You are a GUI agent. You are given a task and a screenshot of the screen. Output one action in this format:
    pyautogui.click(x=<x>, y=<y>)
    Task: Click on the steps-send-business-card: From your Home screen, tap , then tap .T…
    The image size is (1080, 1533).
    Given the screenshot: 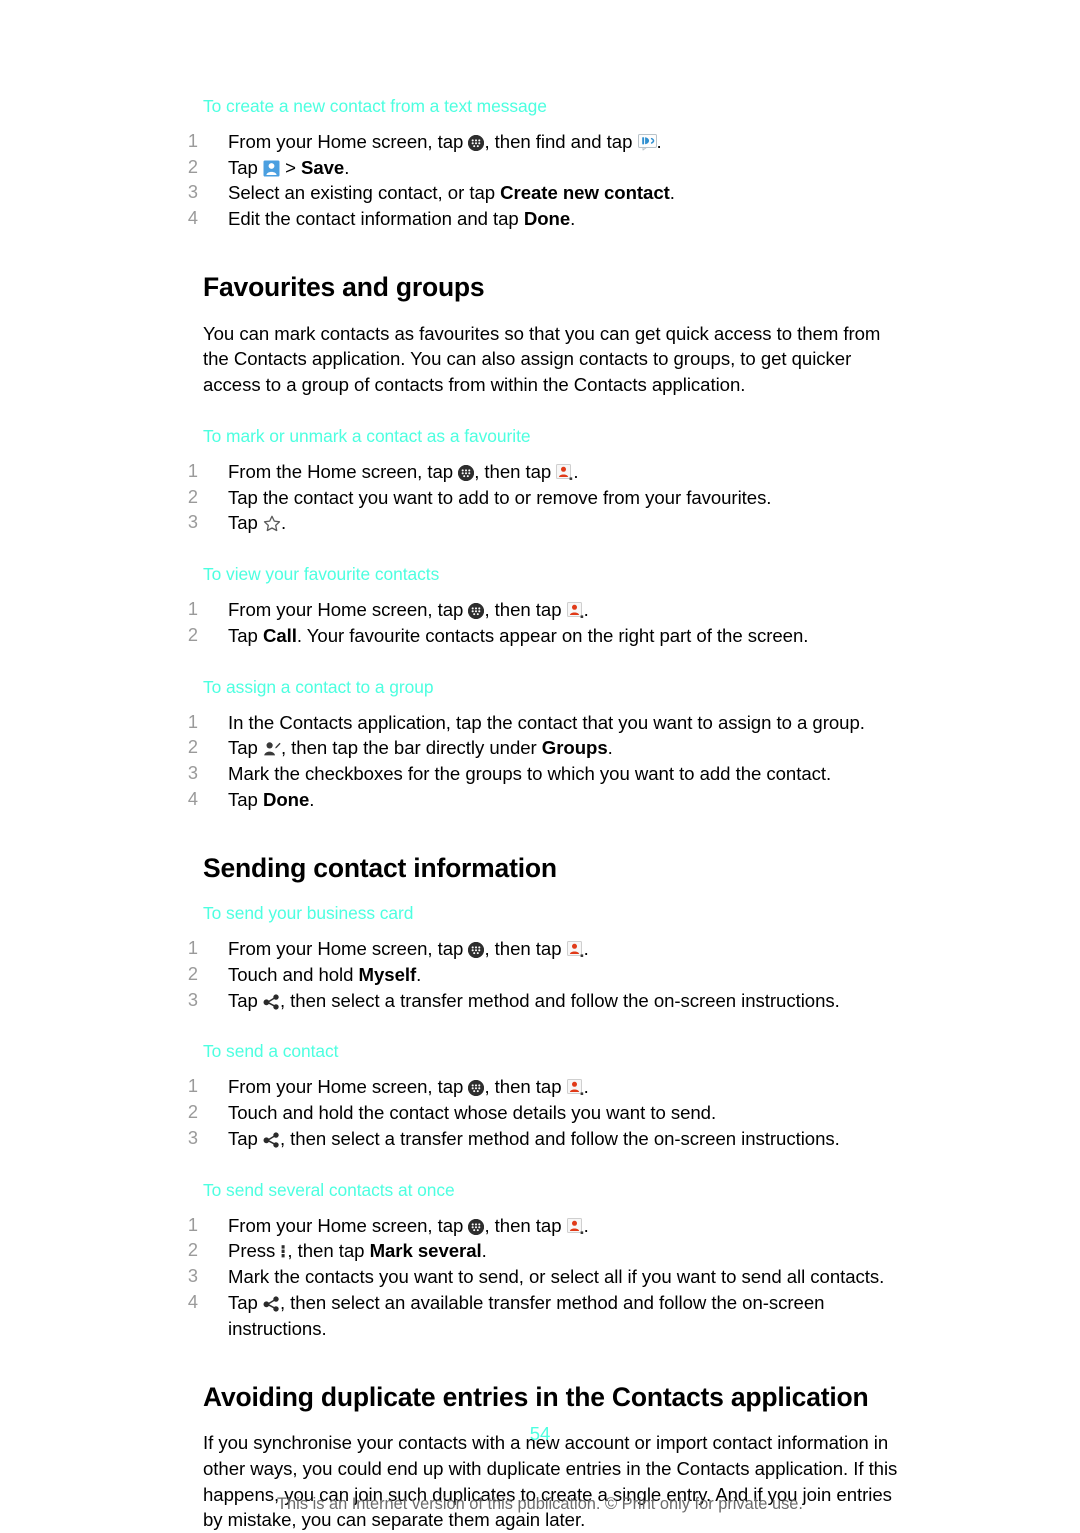 What is the action you would take?
    pyautogui.click(x=543, y=975)
    